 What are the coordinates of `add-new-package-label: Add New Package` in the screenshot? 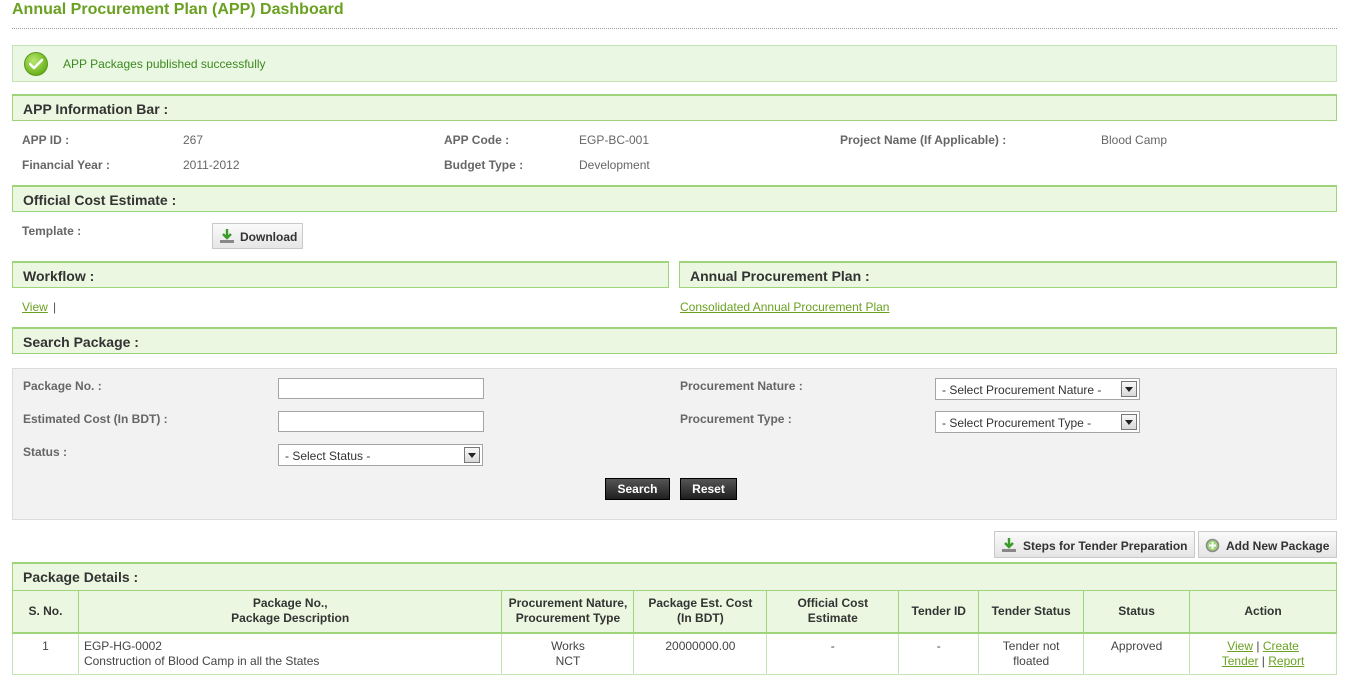 It's located at (1278, 546).